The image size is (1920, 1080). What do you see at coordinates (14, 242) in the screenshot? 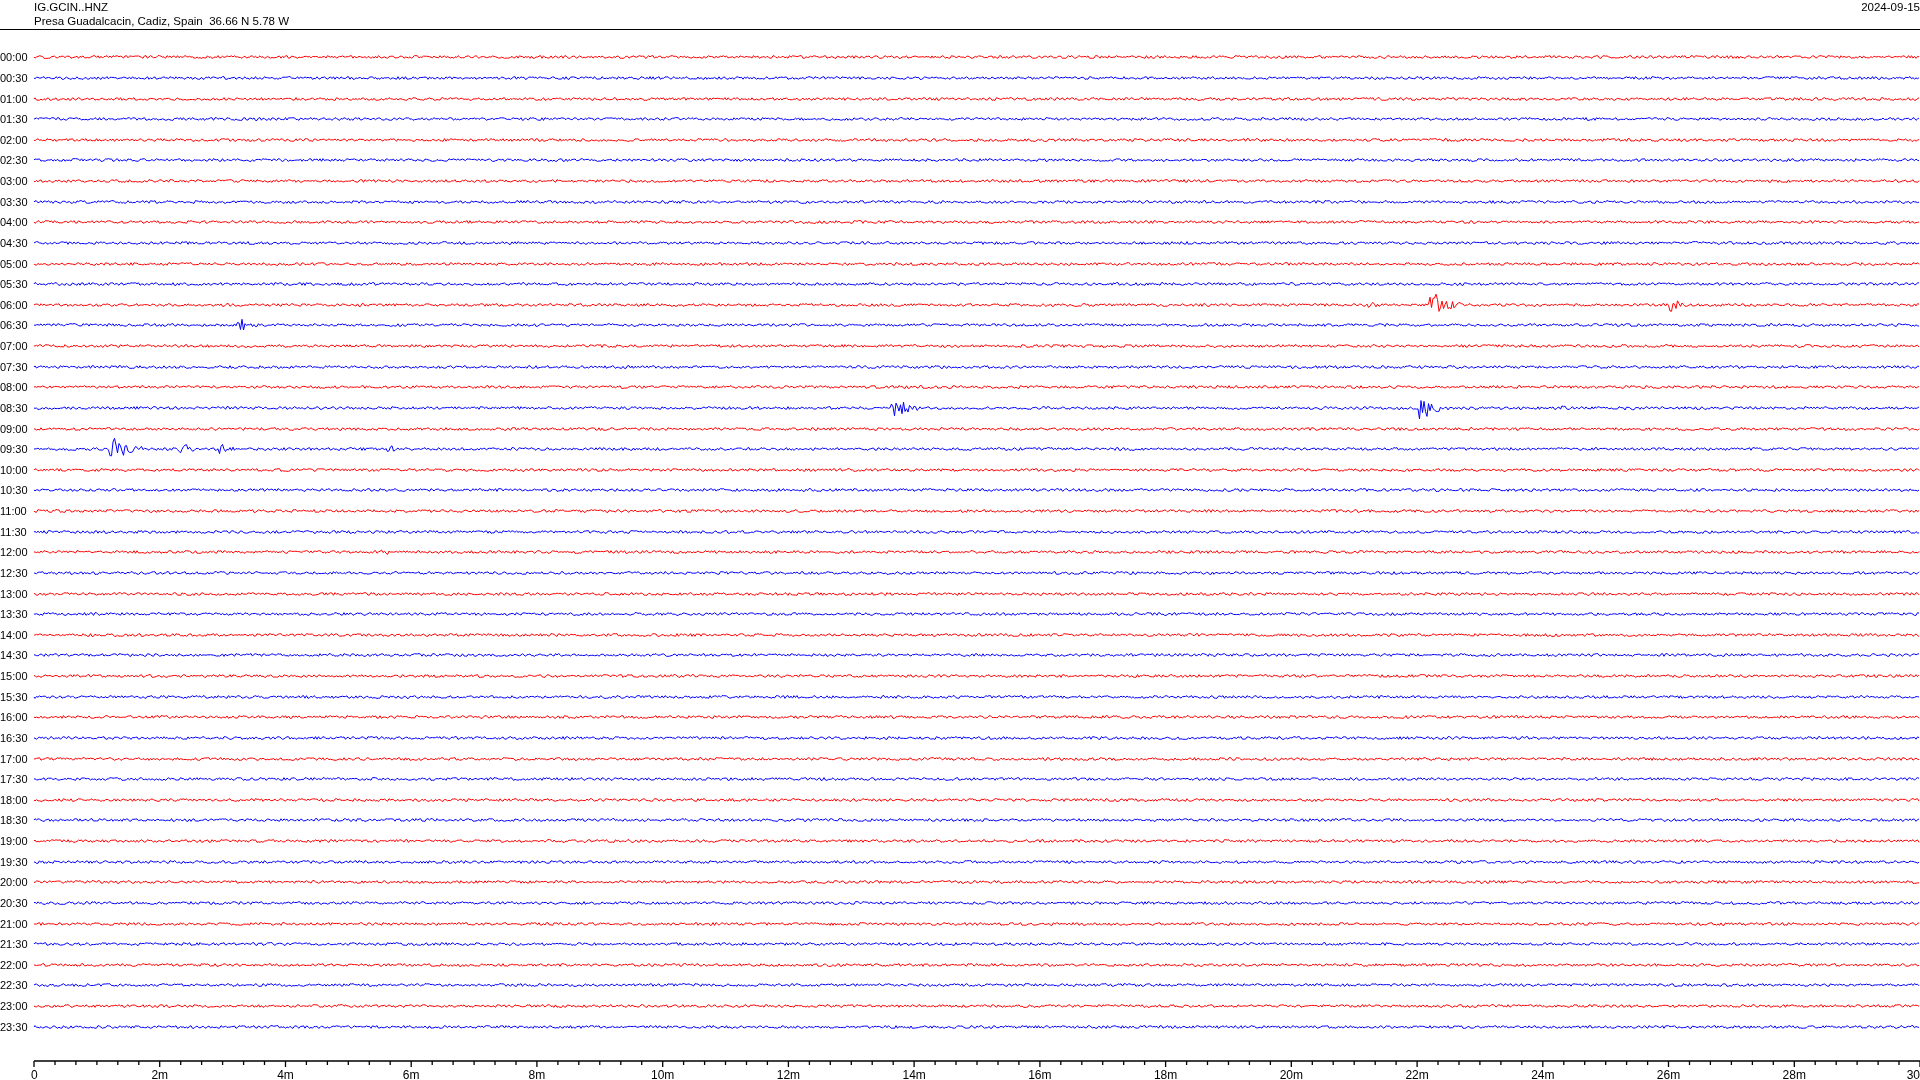
I see `time-label: 04:30` at bounding box center [14, 242].